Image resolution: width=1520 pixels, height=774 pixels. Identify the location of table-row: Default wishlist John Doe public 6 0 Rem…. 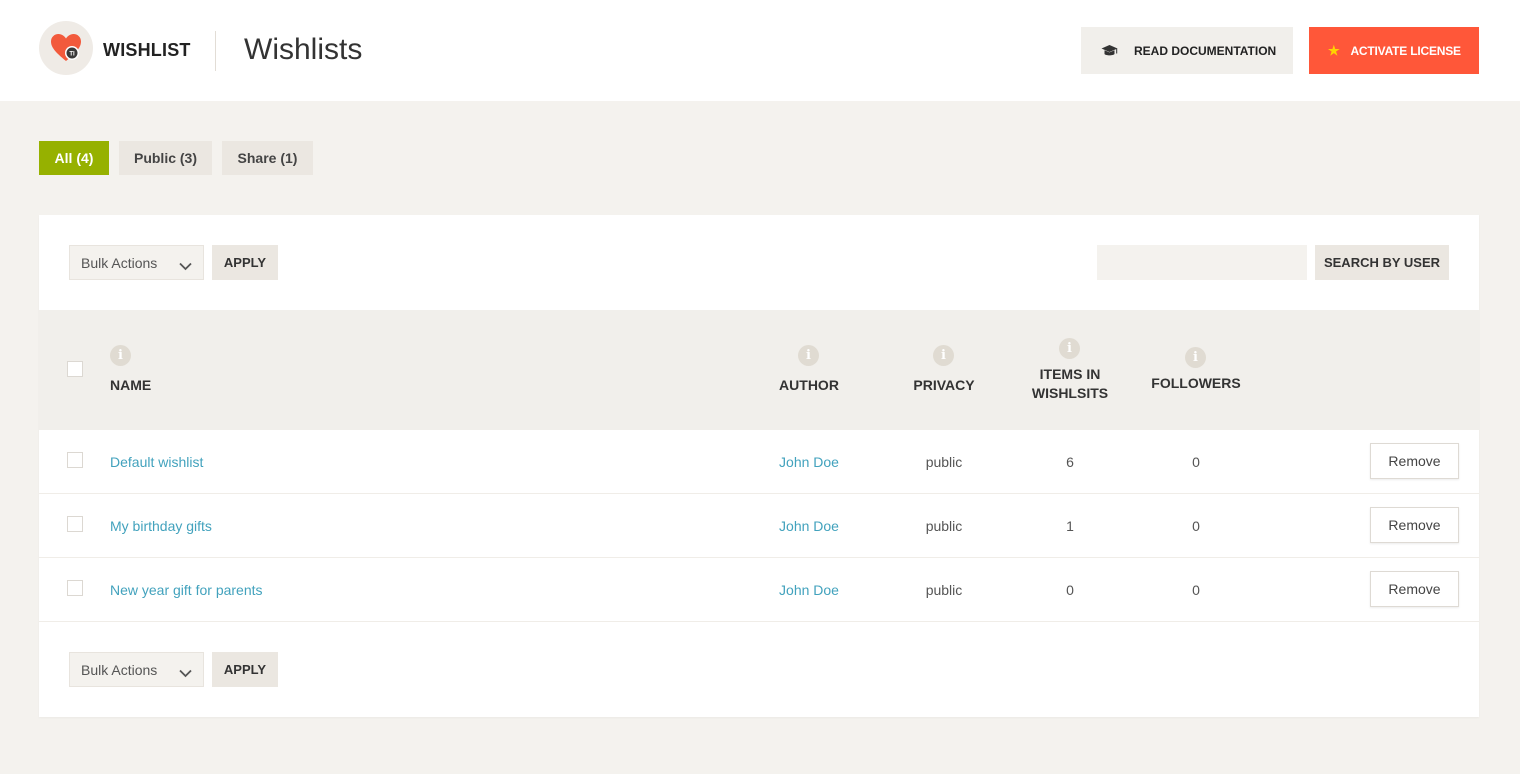
(759, 462).